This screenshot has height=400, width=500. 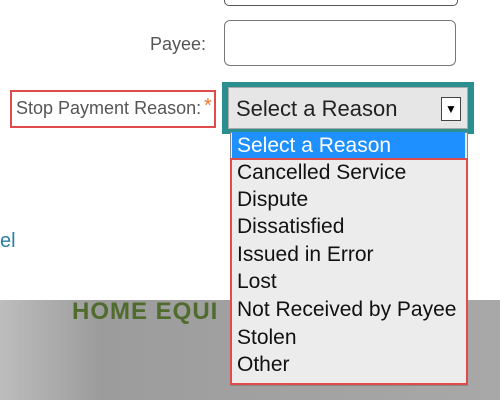 I want to click on cancel-link: el, so click(x=8, y=241).